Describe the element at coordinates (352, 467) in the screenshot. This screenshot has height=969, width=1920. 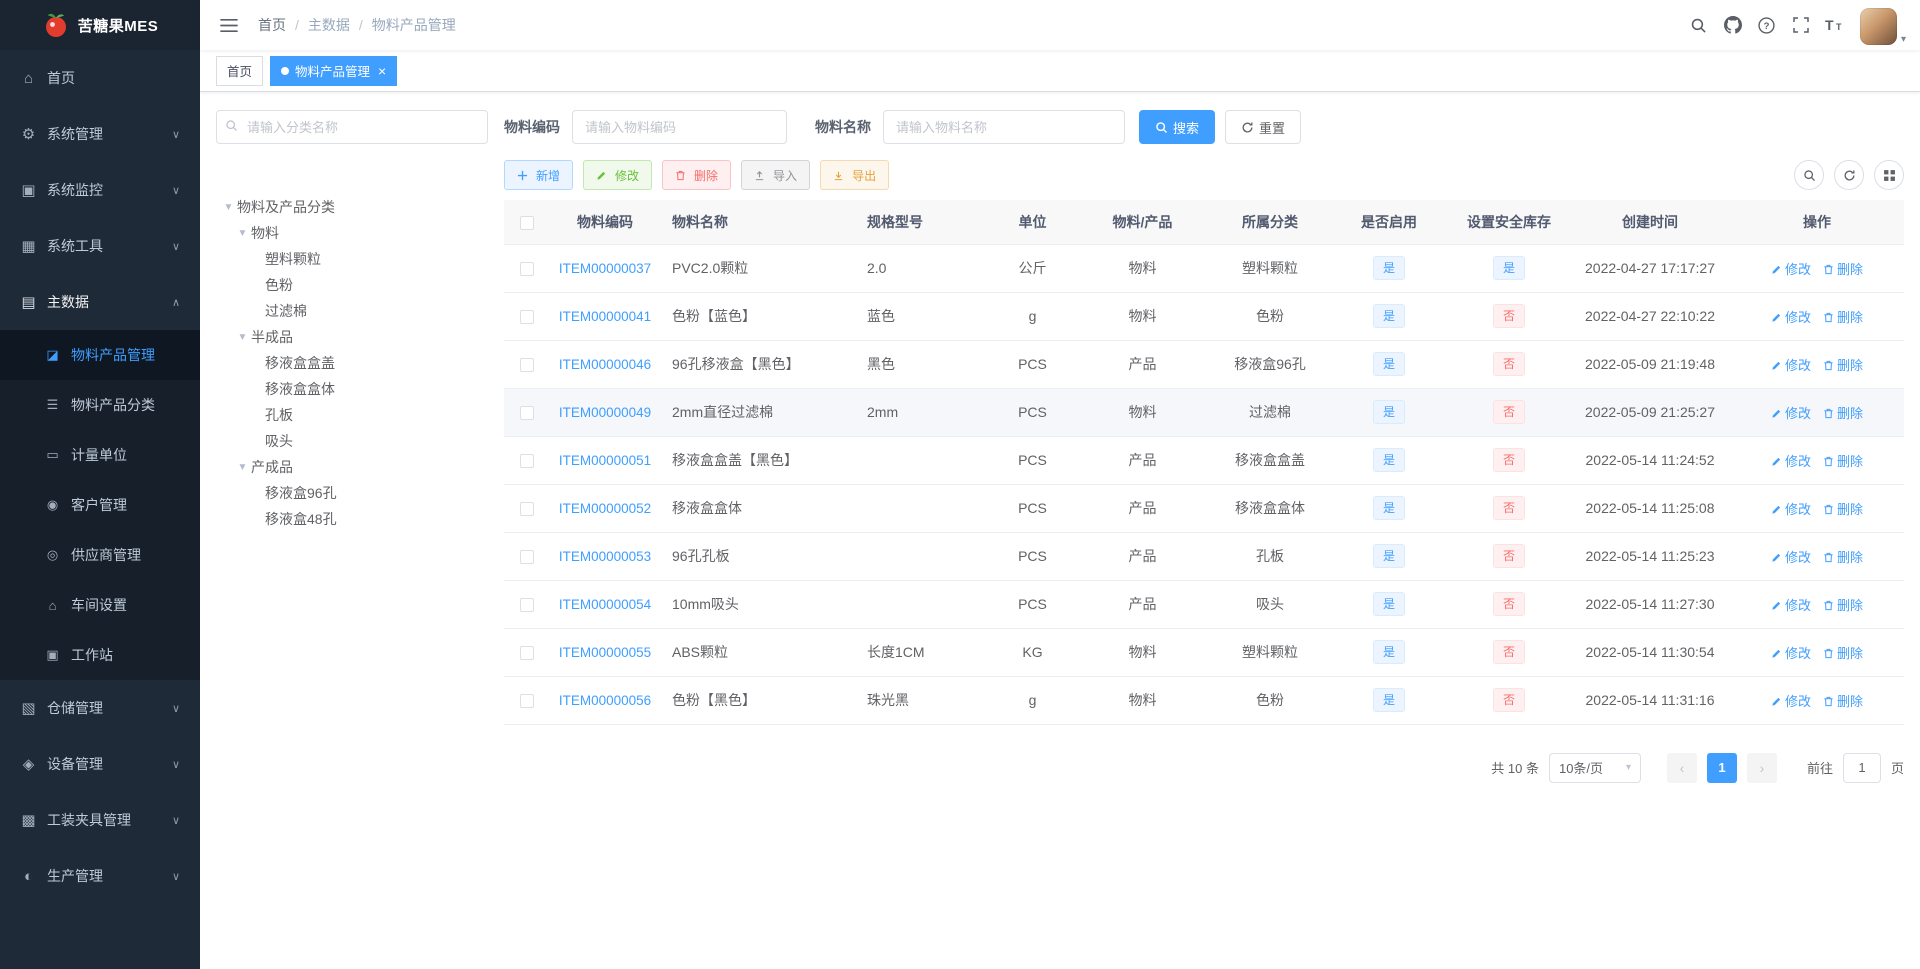
I see `tree-node: ▼ 产成品` at that location.